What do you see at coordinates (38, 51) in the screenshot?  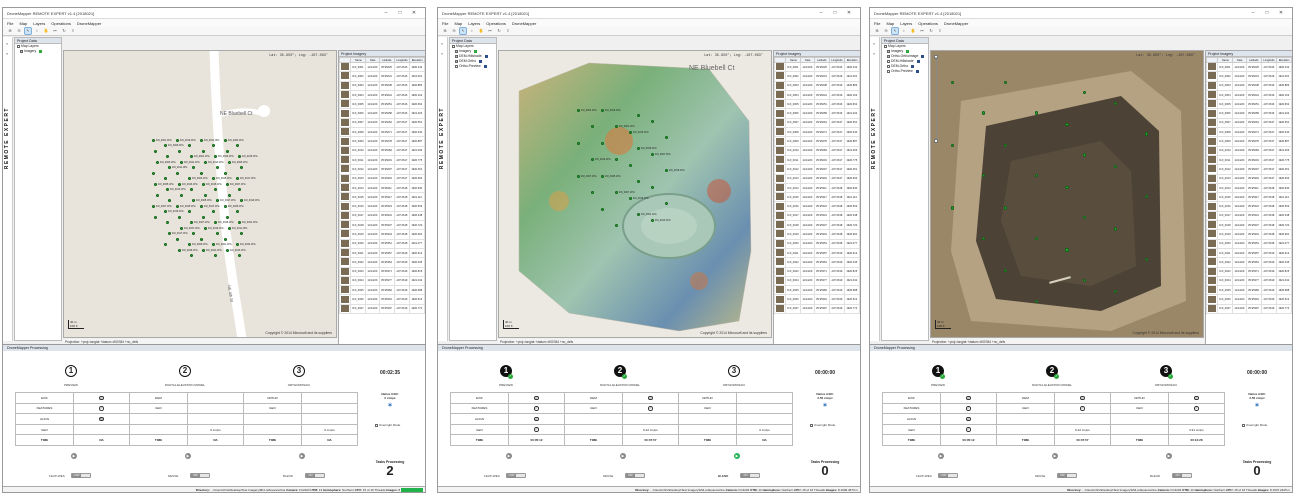 I see `layer-item: ✓ Imagery` at bounding box center [38, 51].